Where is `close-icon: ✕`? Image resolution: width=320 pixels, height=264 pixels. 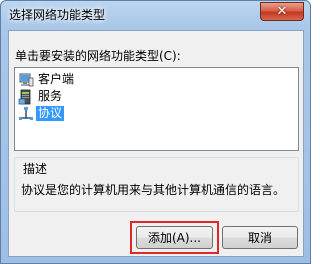
close-icon: ✕ is located at coordinates (282, 11).